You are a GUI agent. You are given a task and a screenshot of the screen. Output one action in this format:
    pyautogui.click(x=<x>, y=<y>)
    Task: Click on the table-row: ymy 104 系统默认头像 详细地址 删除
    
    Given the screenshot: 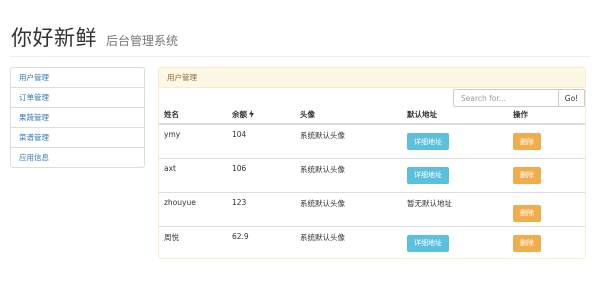 What is the action you would take?
    pyautogui.click(x=372, y=140)
    